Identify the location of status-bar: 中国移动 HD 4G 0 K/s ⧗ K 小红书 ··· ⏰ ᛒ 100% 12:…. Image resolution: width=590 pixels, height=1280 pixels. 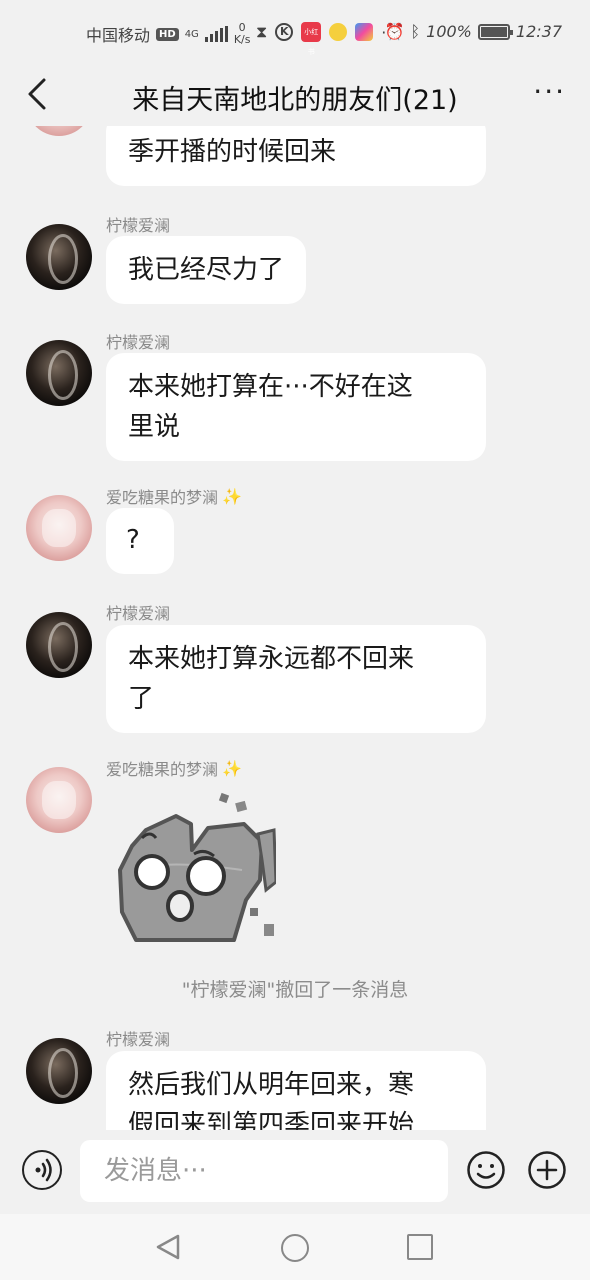
(295, 31).